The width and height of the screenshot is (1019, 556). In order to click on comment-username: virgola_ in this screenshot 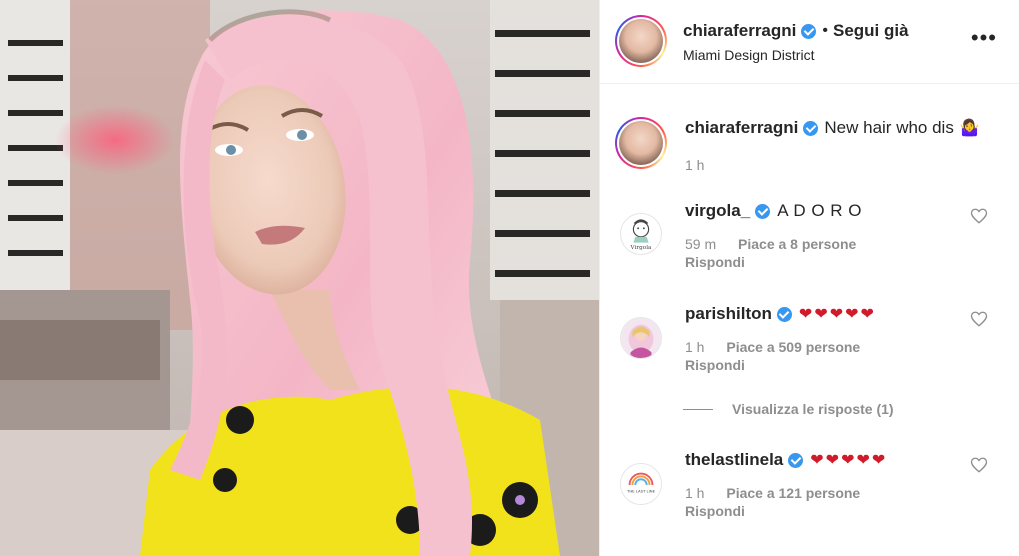, I will do `click(717, 211)`.